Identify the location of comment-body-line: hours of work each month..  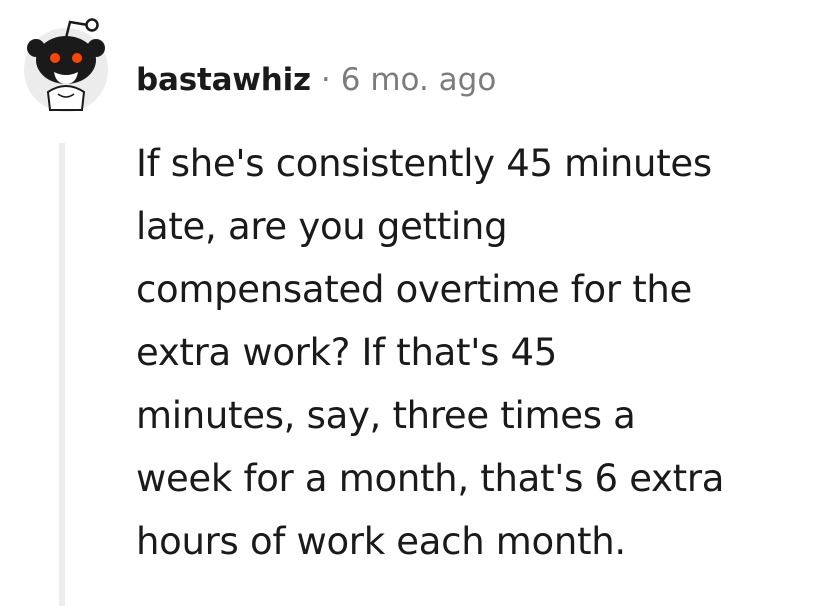
(381, 541).